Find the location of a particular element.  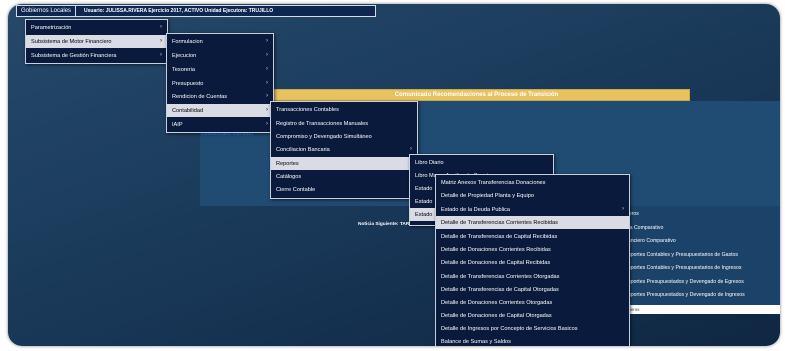

menu-item-ejecucion: Ejecucion › is located at coordinates (220, 55).